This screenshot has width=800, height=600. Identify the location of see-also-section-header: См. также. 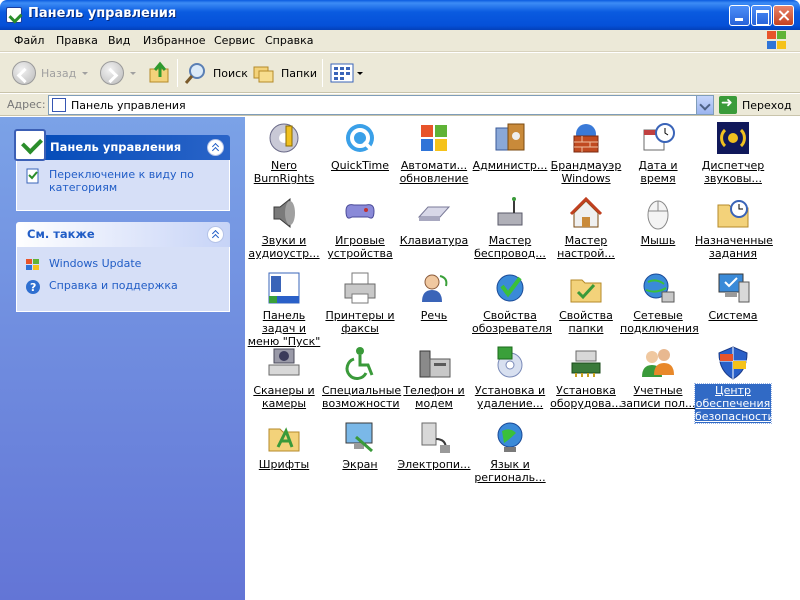
(123, 234).